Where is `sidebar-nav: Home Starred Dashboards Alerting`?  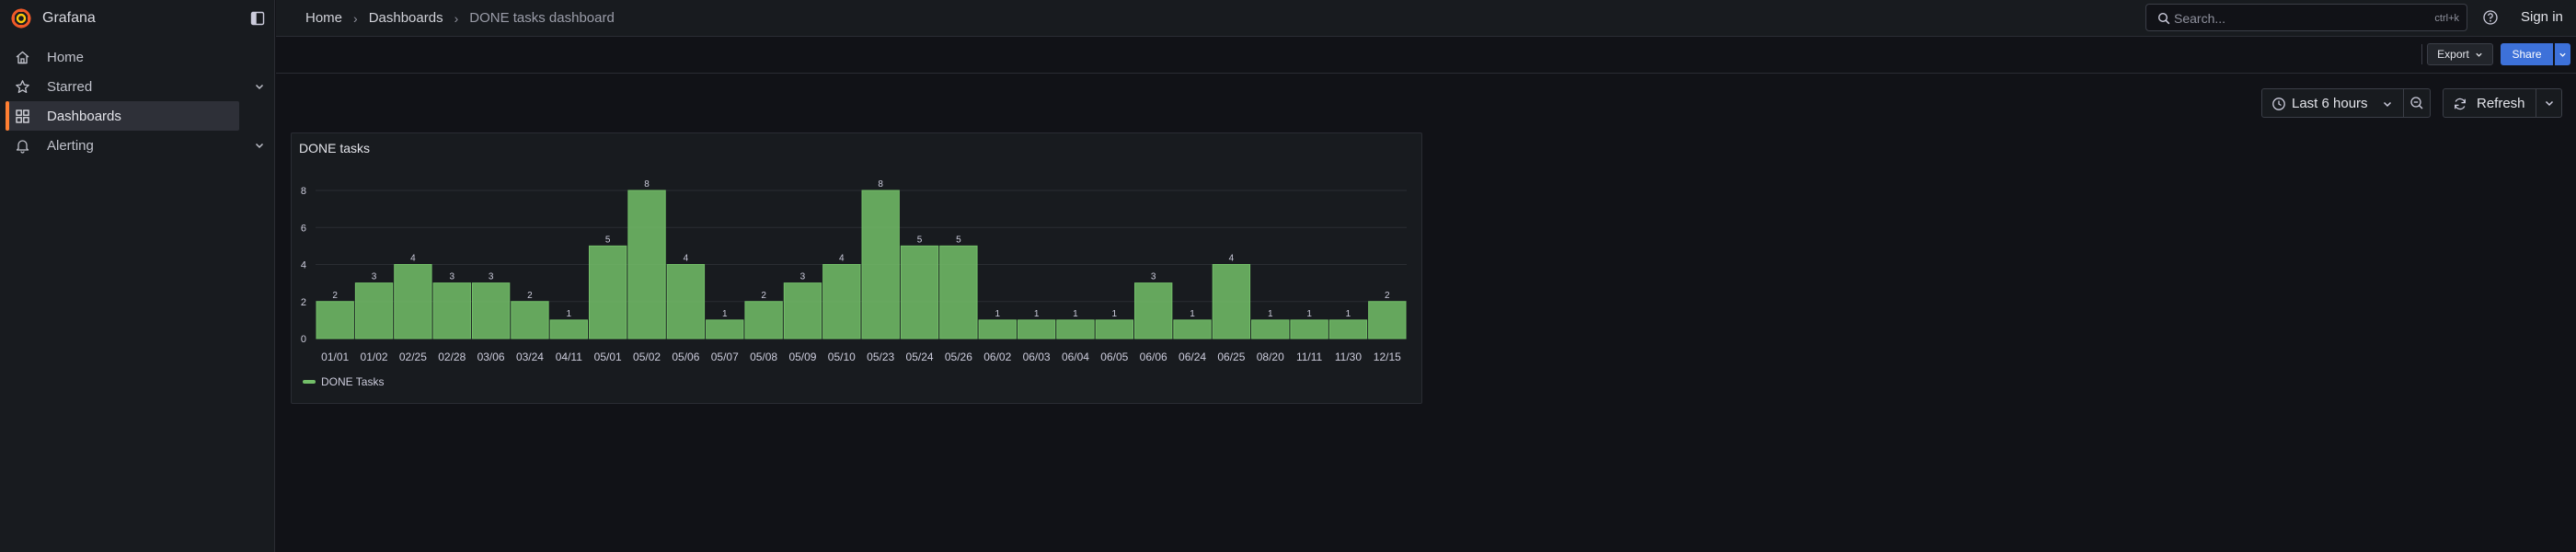
sidebar-nav: Home Starred Dashboards Alerting is located at coordinates (137, 101).